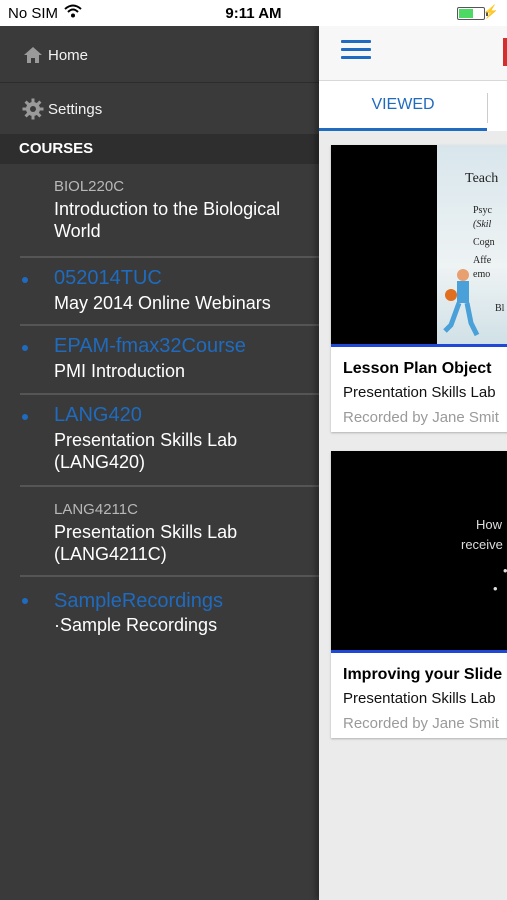 This screenshot has width=507, height=900. Describe the element at coordinates (482, 224) in the screenshot. I see `slide-bullet: (Skil` at that location.